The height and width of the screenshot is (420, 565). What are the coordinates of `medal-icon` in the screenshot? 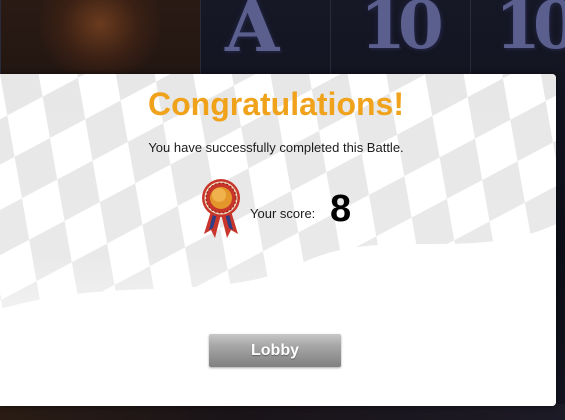 It's located at (221, 208).